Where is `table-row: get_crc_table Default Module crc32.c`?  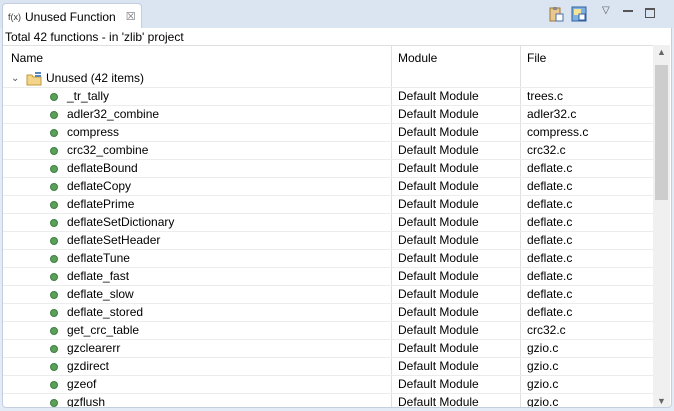 table-row: get_crc_table Default Module crc32.c is located at coordinates (328, 331).